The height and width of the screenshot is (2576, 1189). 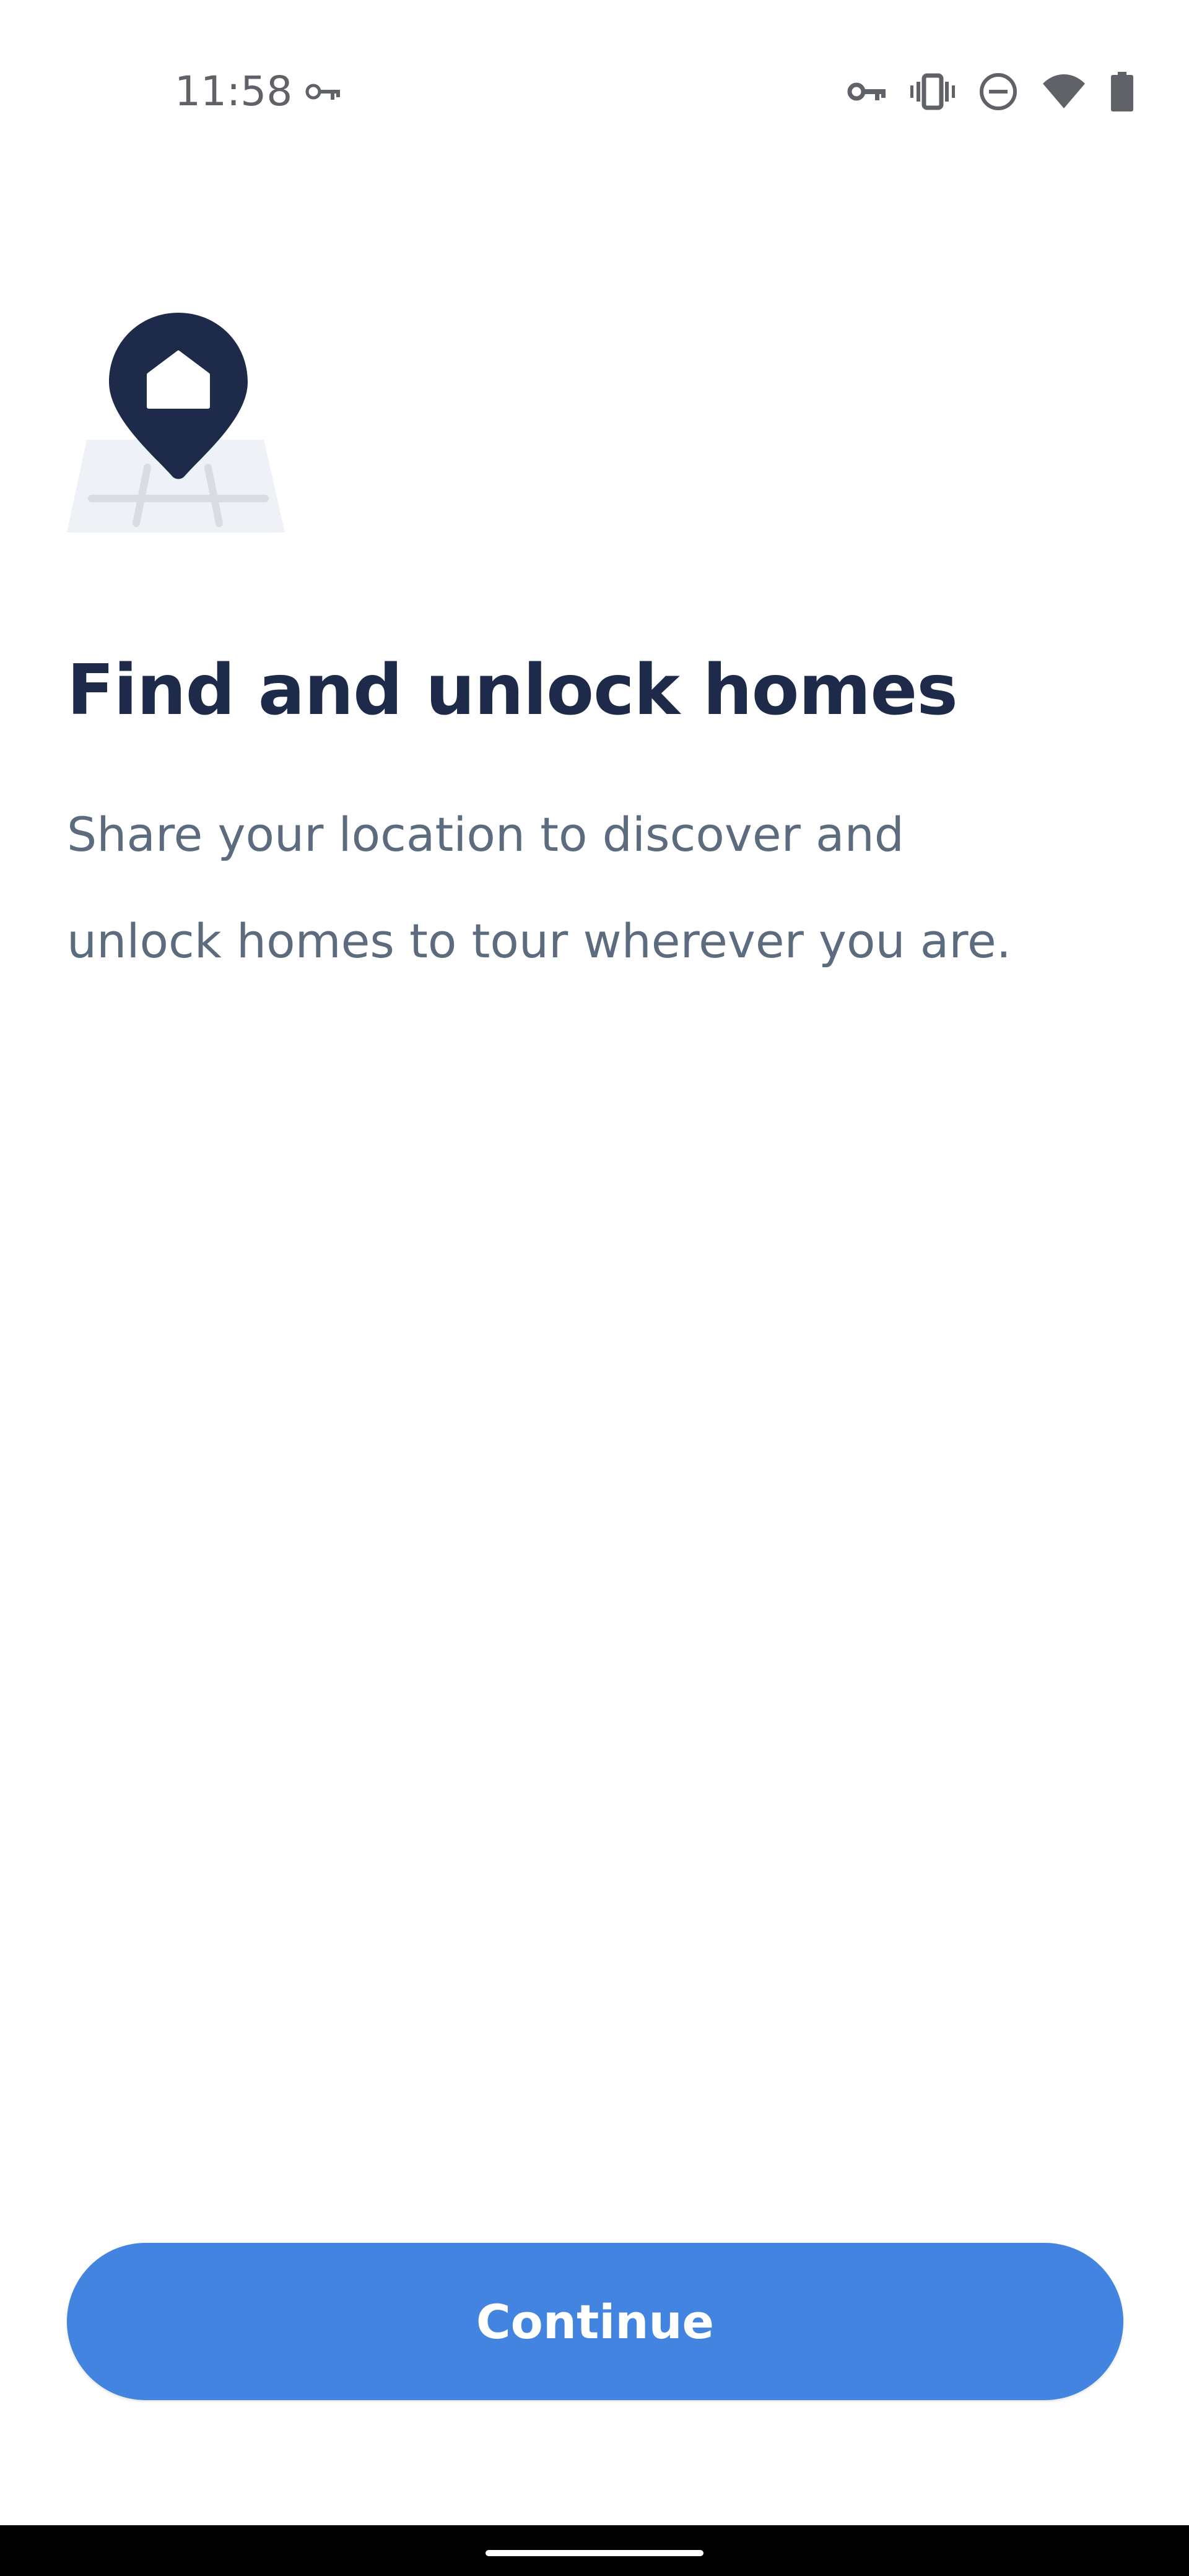 What do you see at coordinates (1064, 92) in the screenshot?
I see `wifi-icon` at bounding box center [1064, 92].